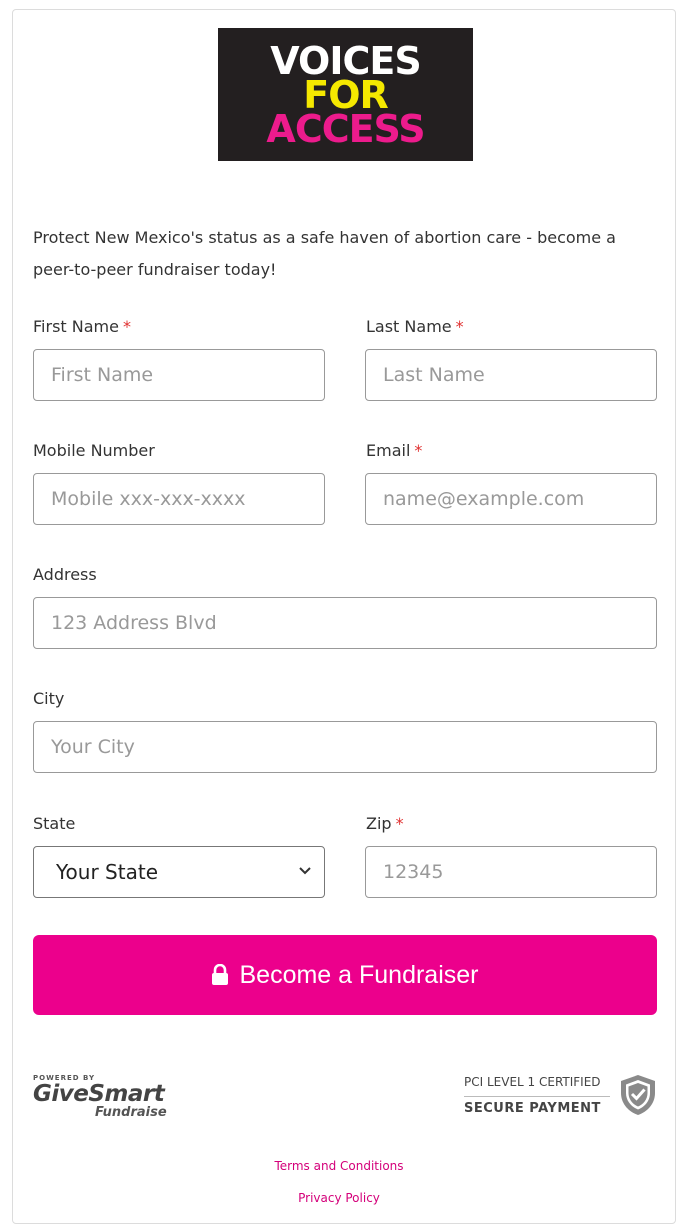  I want to click on state-select: Your State, so click(179, 872).